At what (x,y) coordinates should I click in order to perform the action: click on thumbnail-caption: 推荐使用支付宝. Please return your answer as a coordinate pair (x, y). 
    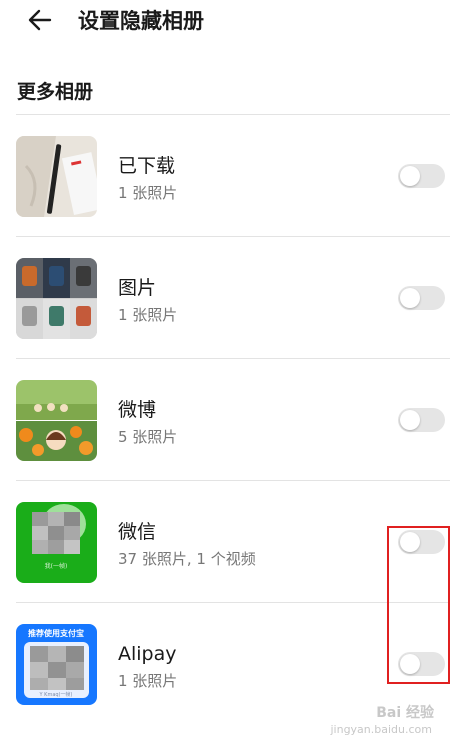
    Looking at the image, I should click on (56, 633).